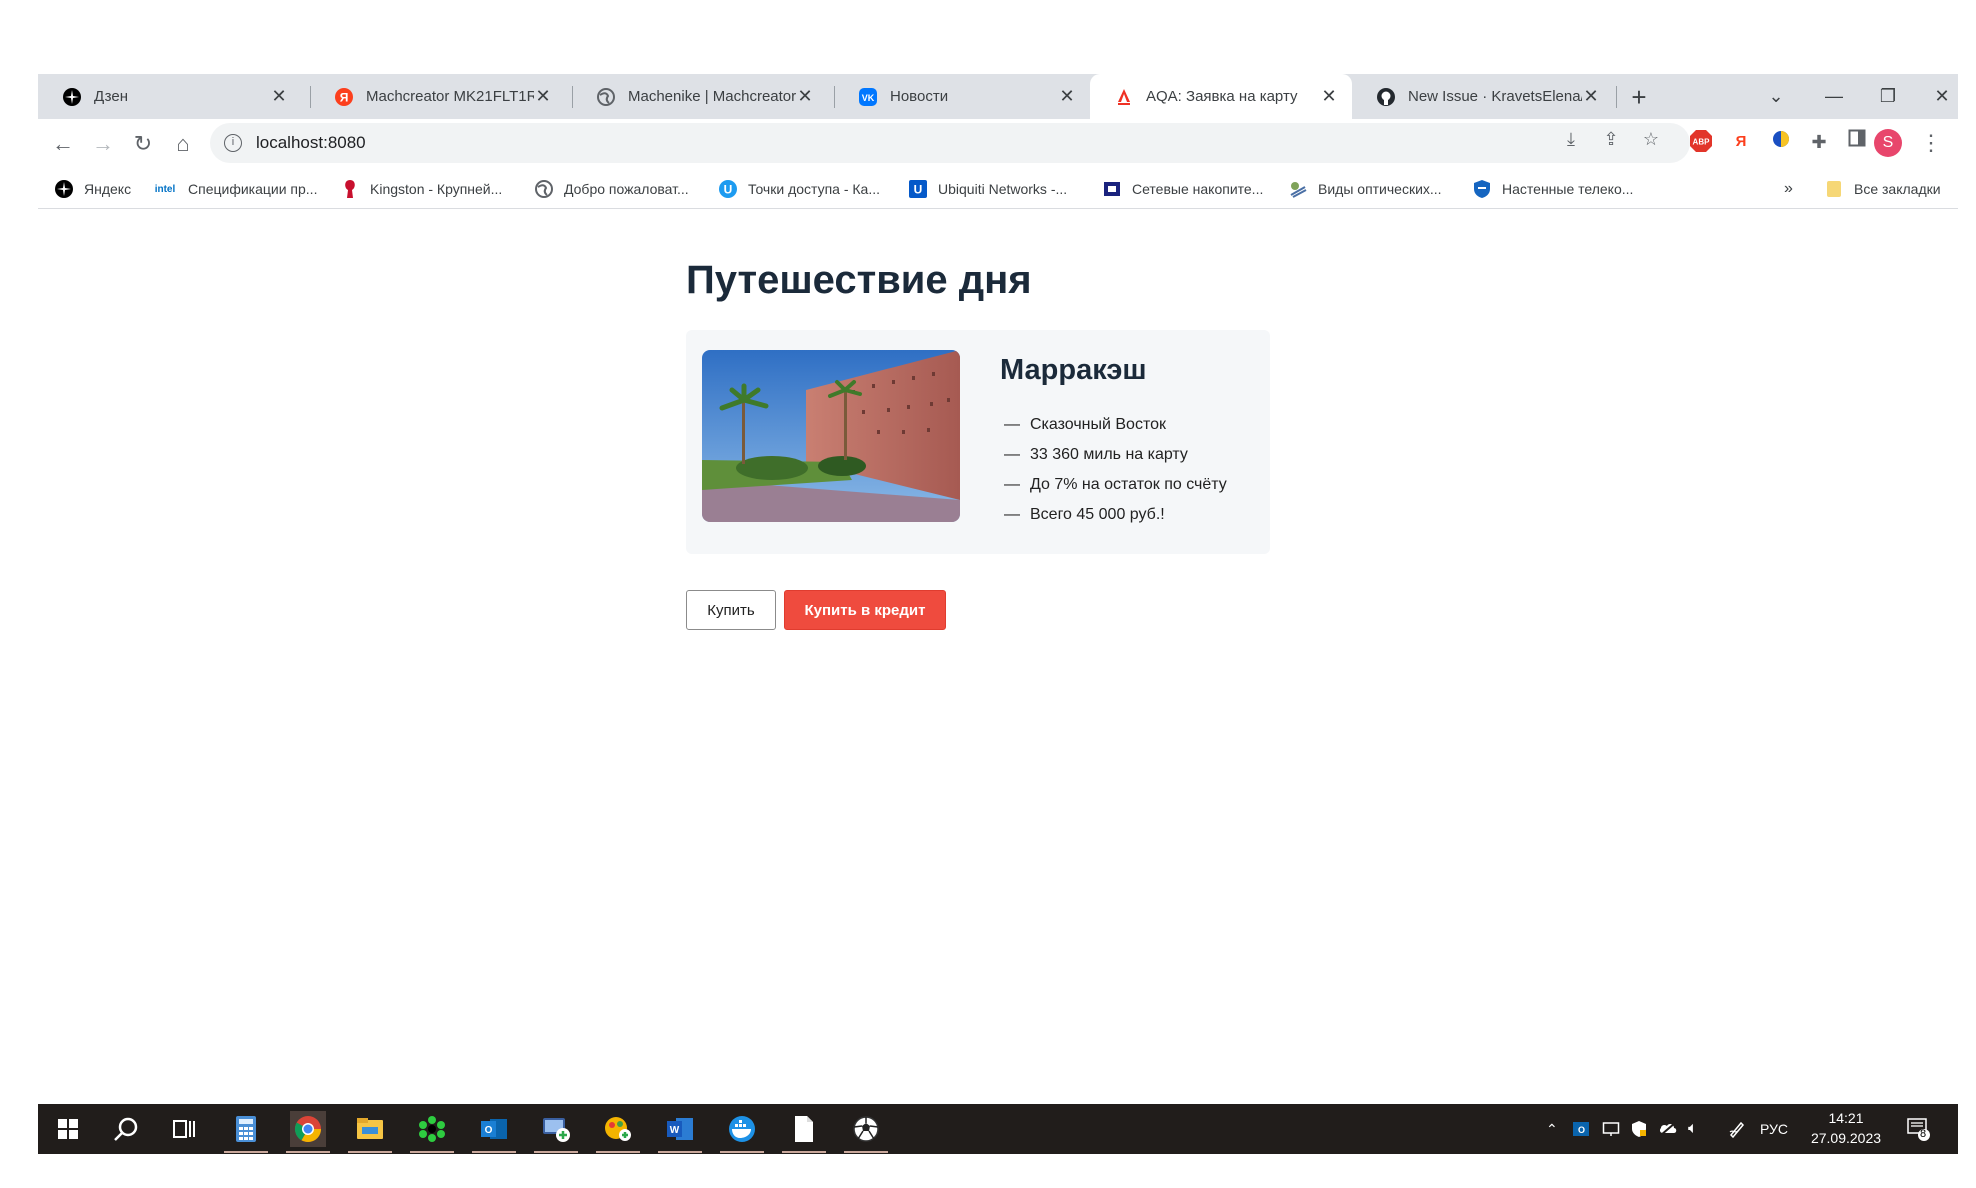 The width and height of the screenshot is (1976, 1188). What do you see at coordinates (618, 1132) in the screenshot?
I see `colorful-app-icon` at bounding box center [618, 1132].